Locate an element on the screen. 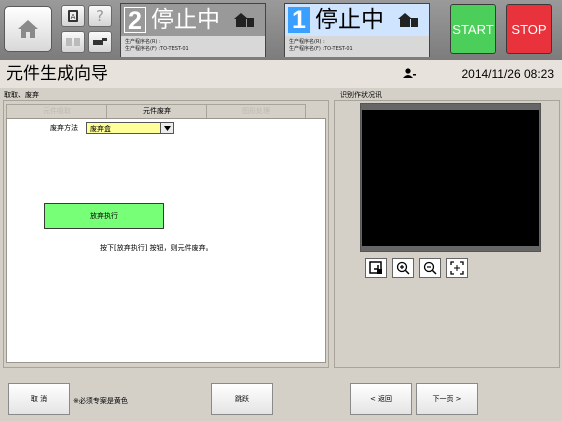  user-icon is located at coordinates (409, 73).